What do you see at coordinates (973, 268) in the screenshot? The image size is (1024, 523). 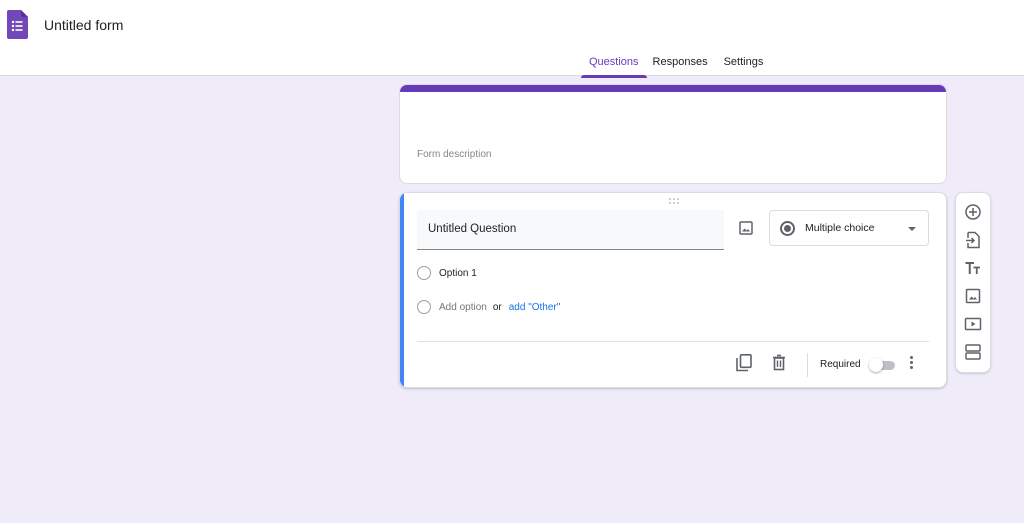 I see `text-fields-icon` at bounding box center [973, 268].